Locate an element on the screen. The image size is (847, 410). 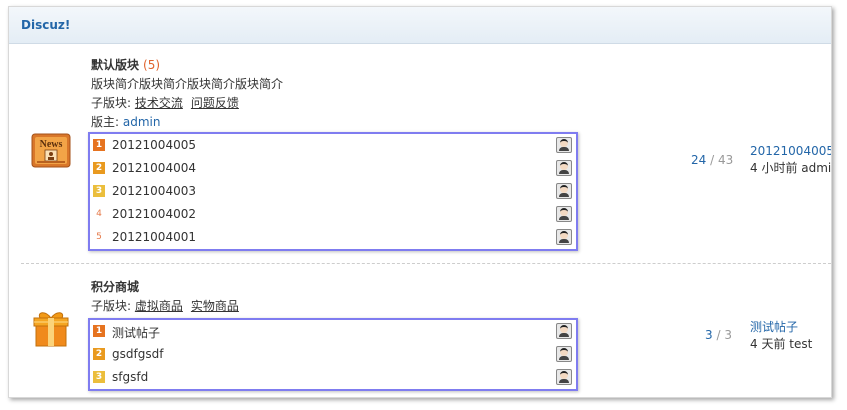
last-post-meta: 4 小时前 admin is located at coordinates (791, 168).